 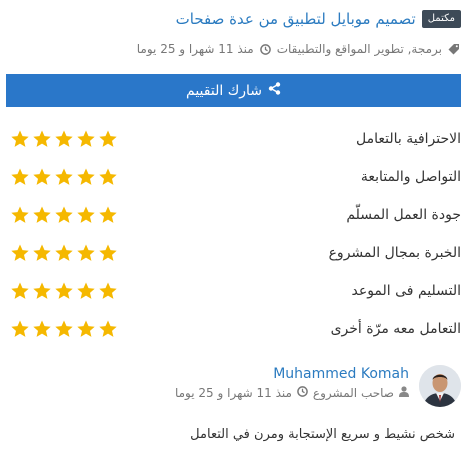 I want to click on tags-icon, so click(x=454, y=49).